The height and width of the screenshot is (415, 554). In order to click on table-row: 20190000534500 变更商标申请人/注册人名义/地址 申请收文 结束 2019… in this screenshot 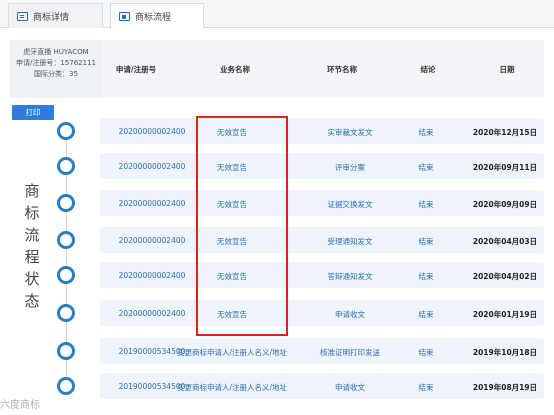, I will do `click(322, 386)`.